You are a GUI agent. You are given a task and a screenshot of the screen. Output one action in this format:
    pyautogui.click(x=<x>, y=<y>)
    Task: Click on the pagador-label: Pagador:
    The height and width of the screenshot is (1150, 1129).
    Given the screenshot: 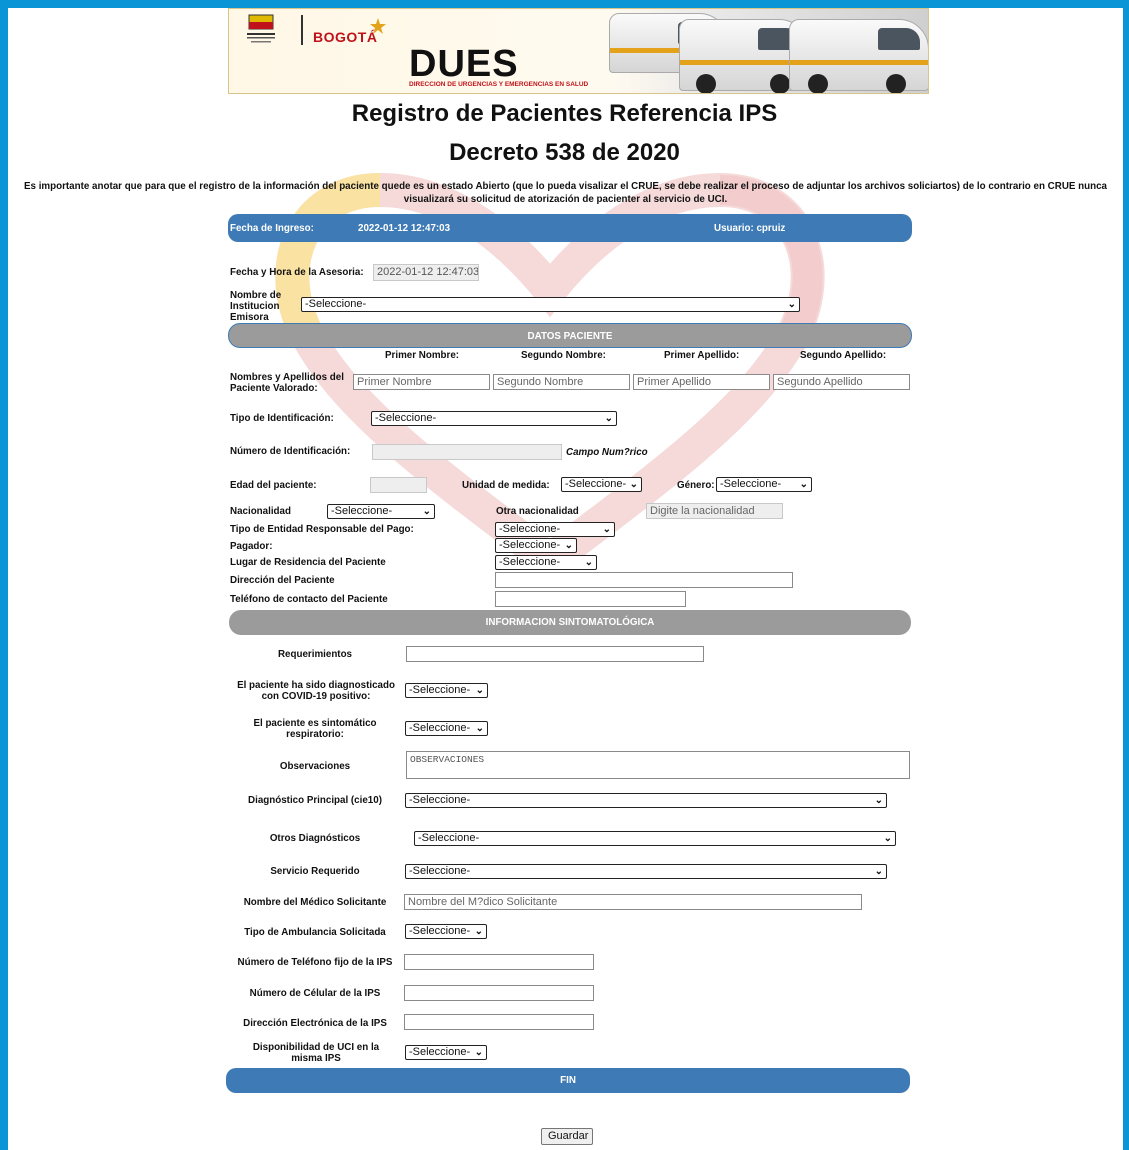 What is the action you would take?
    pyautogui.click(x=251, y=546)
    